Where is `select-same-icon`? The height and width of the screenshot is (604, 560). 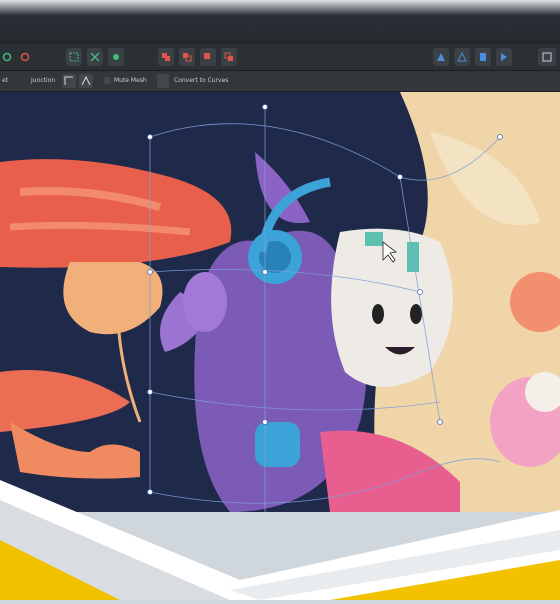 select-same-icon is located at coordinates (74, 57).